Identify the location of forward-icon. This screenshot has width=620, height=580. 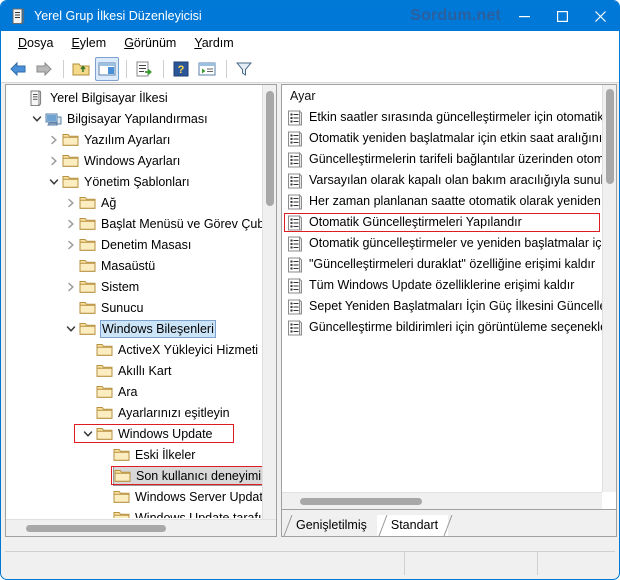
(44, 69).